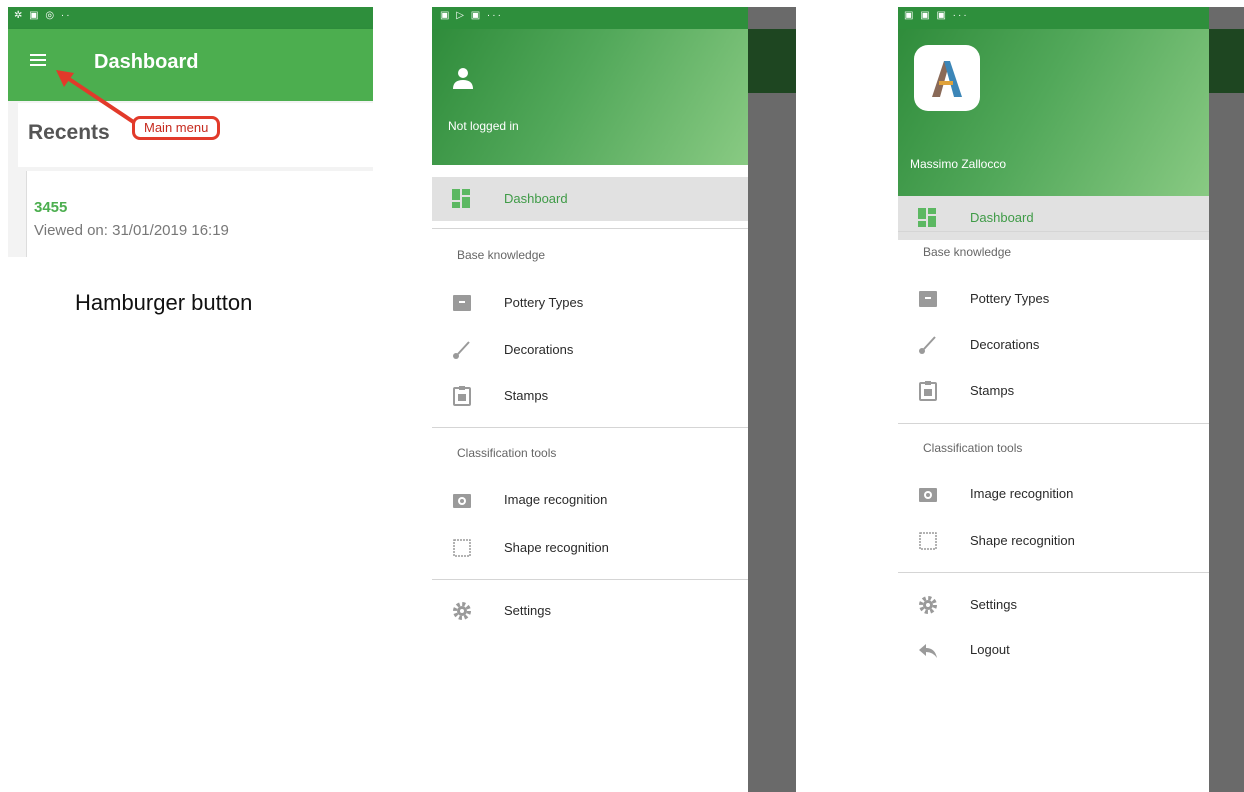  Describe the element at coordinates (131, 230) in the screenshot. I see `recent-item-viewed: Viewed on: 31/01/2019 16:19` at that location.